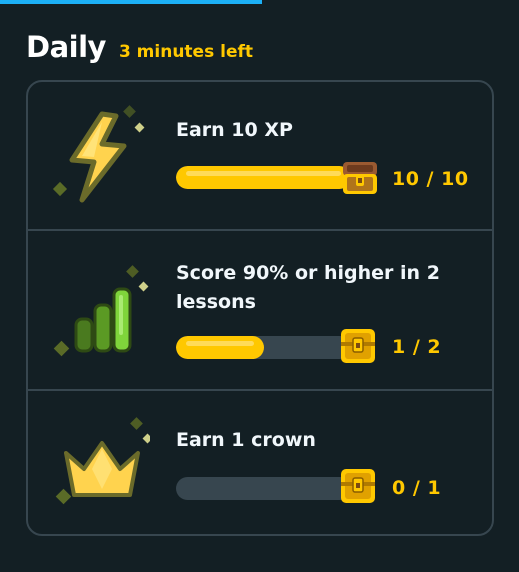 The image size is (519, 572). I want to click on time-remaining: 3 minutes left, so click(186, 52).